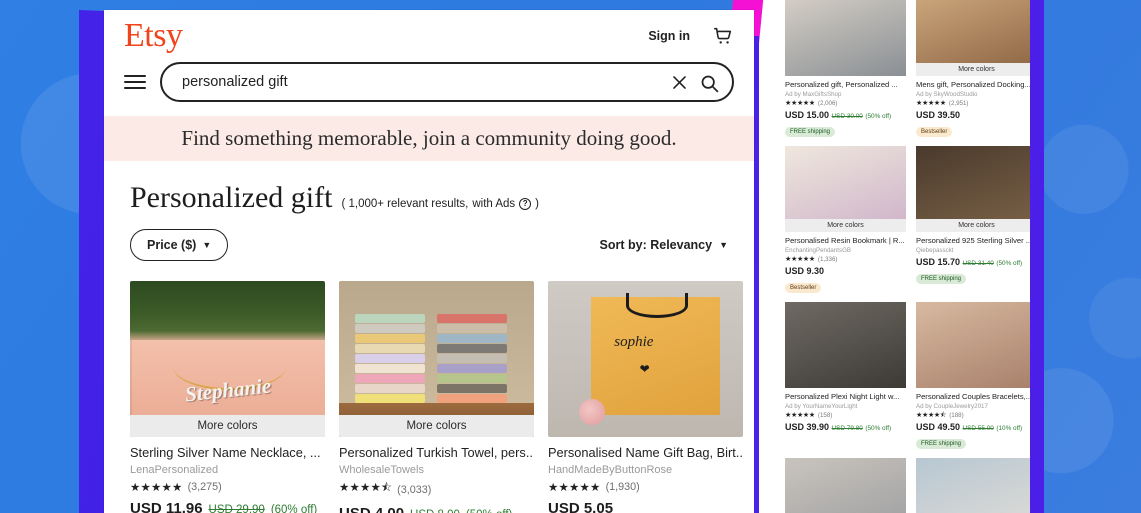 The image size is (1141, 513). Describe the element at coordinates (825, 415) in the screenshot. I see `review-count: (158)` at that location.